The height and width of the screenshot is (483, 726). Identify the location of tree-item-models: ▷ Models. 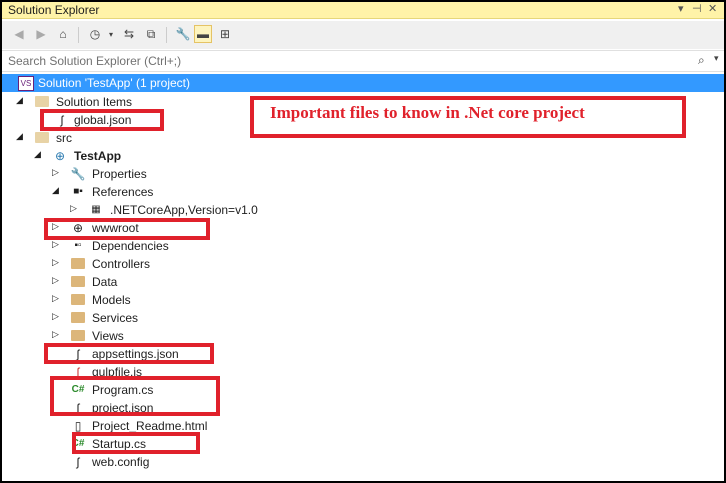
(152, 300).